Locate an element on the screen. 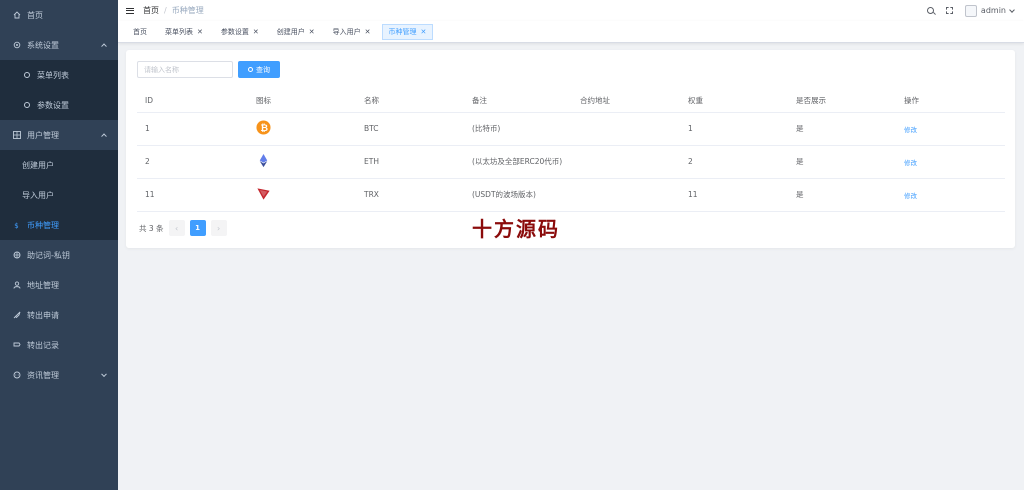 The height and width of the screenshot is (490, 1024). cell-id: 11 is located at coordinates (192, 195).